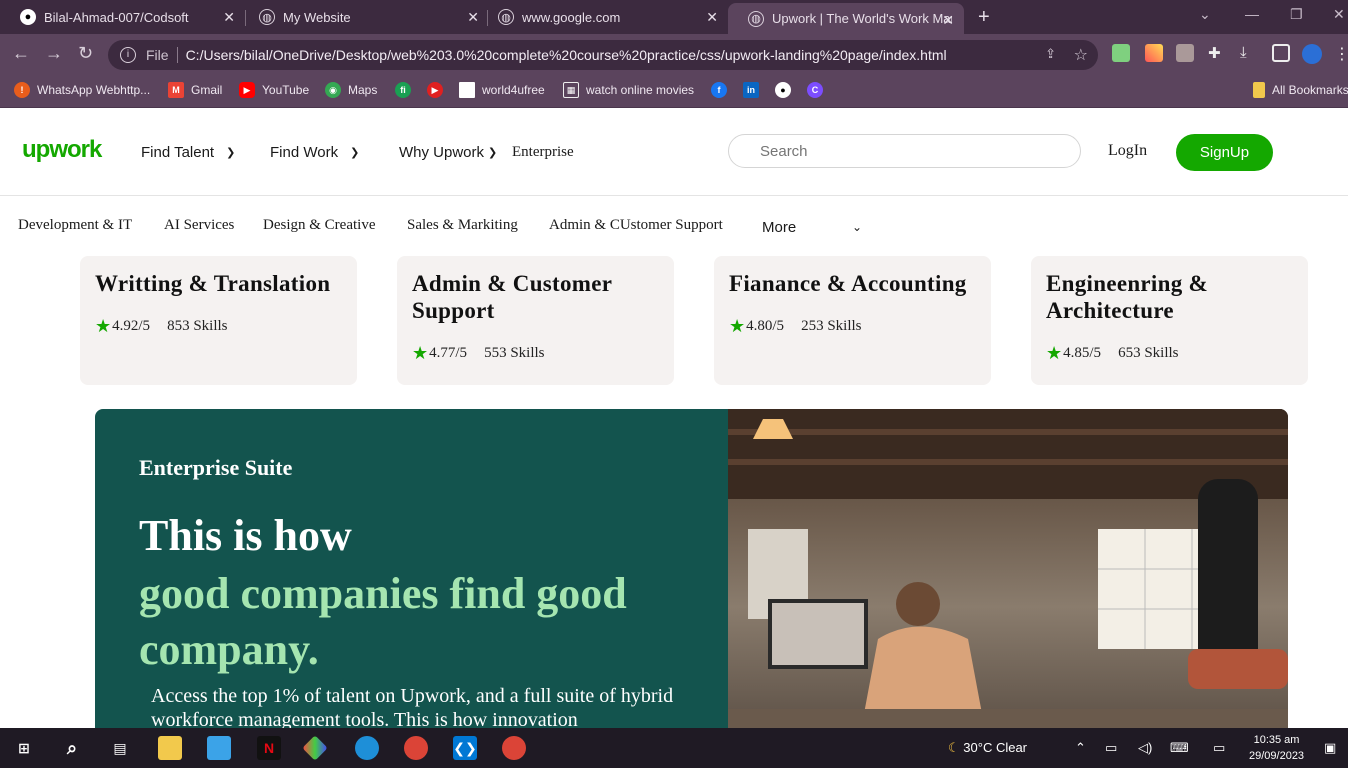 This screenshot has width=1348, height=768. Describe the element at coordinates (1127, 151) in the screenshot. I see `login-link: LogIn` at that location.